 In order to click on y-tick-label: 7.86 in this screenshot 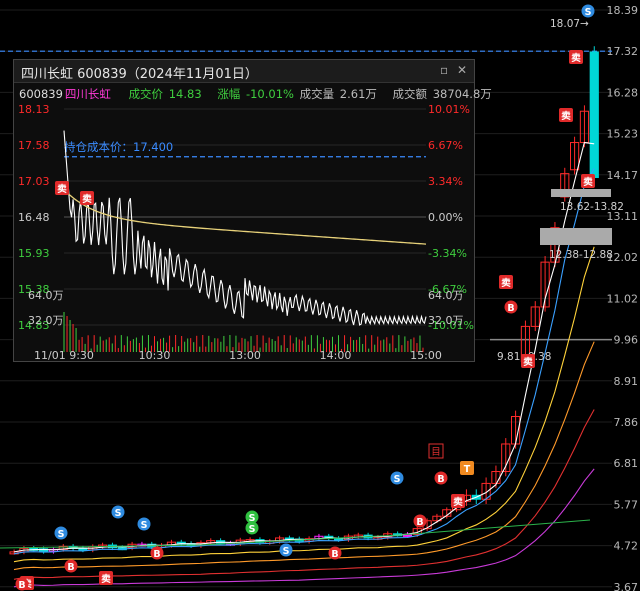, I will do `click(626, 422)`.